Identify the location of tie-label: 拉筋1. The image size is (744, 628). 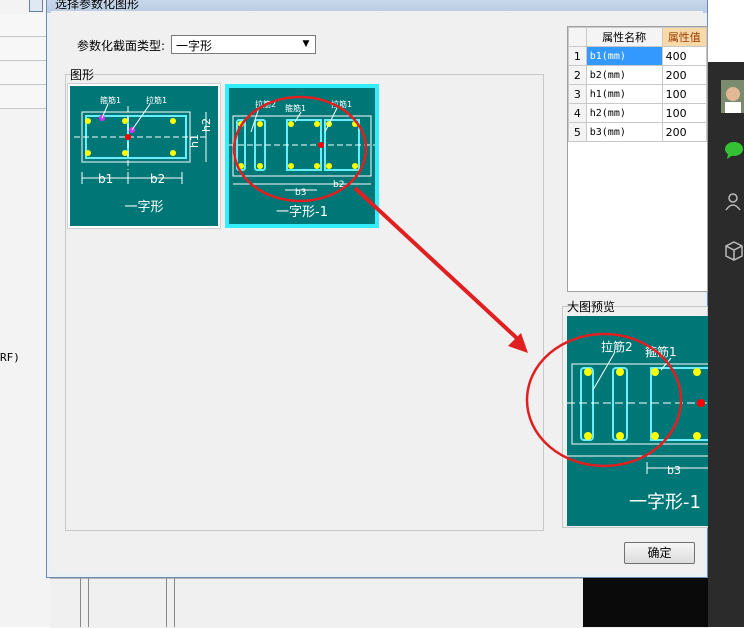
(156, 100).